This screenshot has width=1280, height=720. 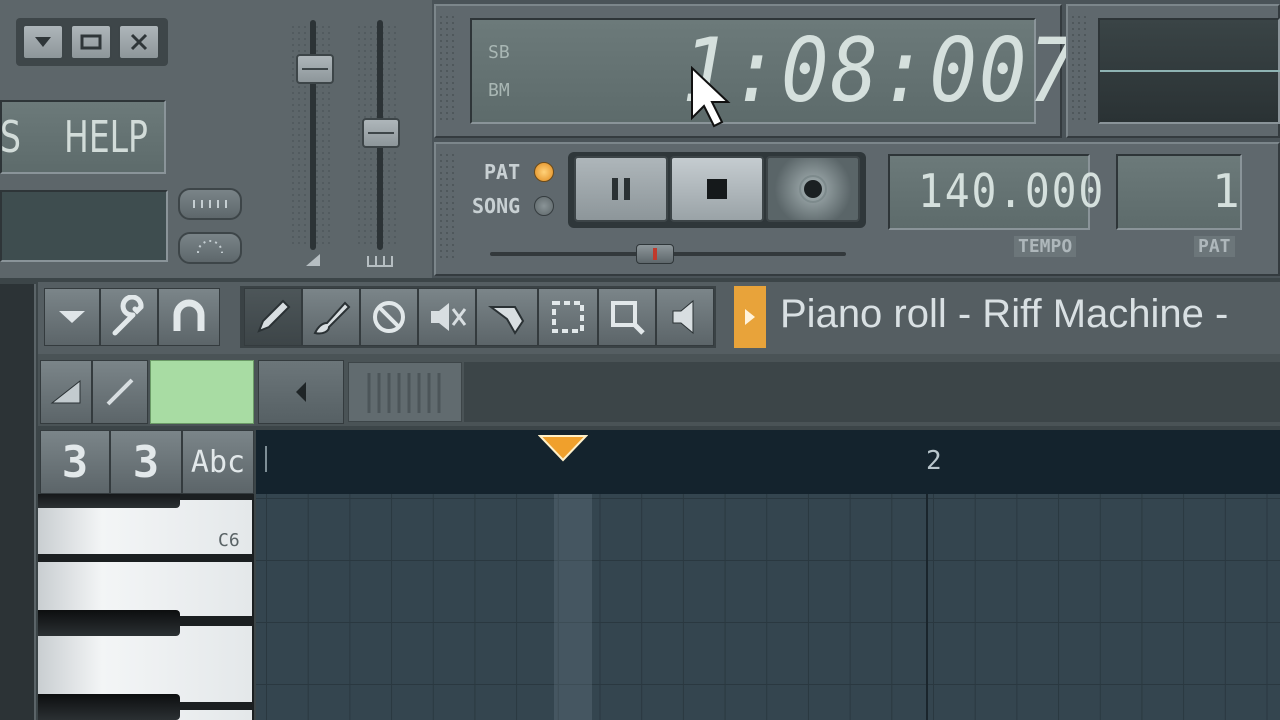 I want to click on zoom-tool-button, so click(x=627, y=317).